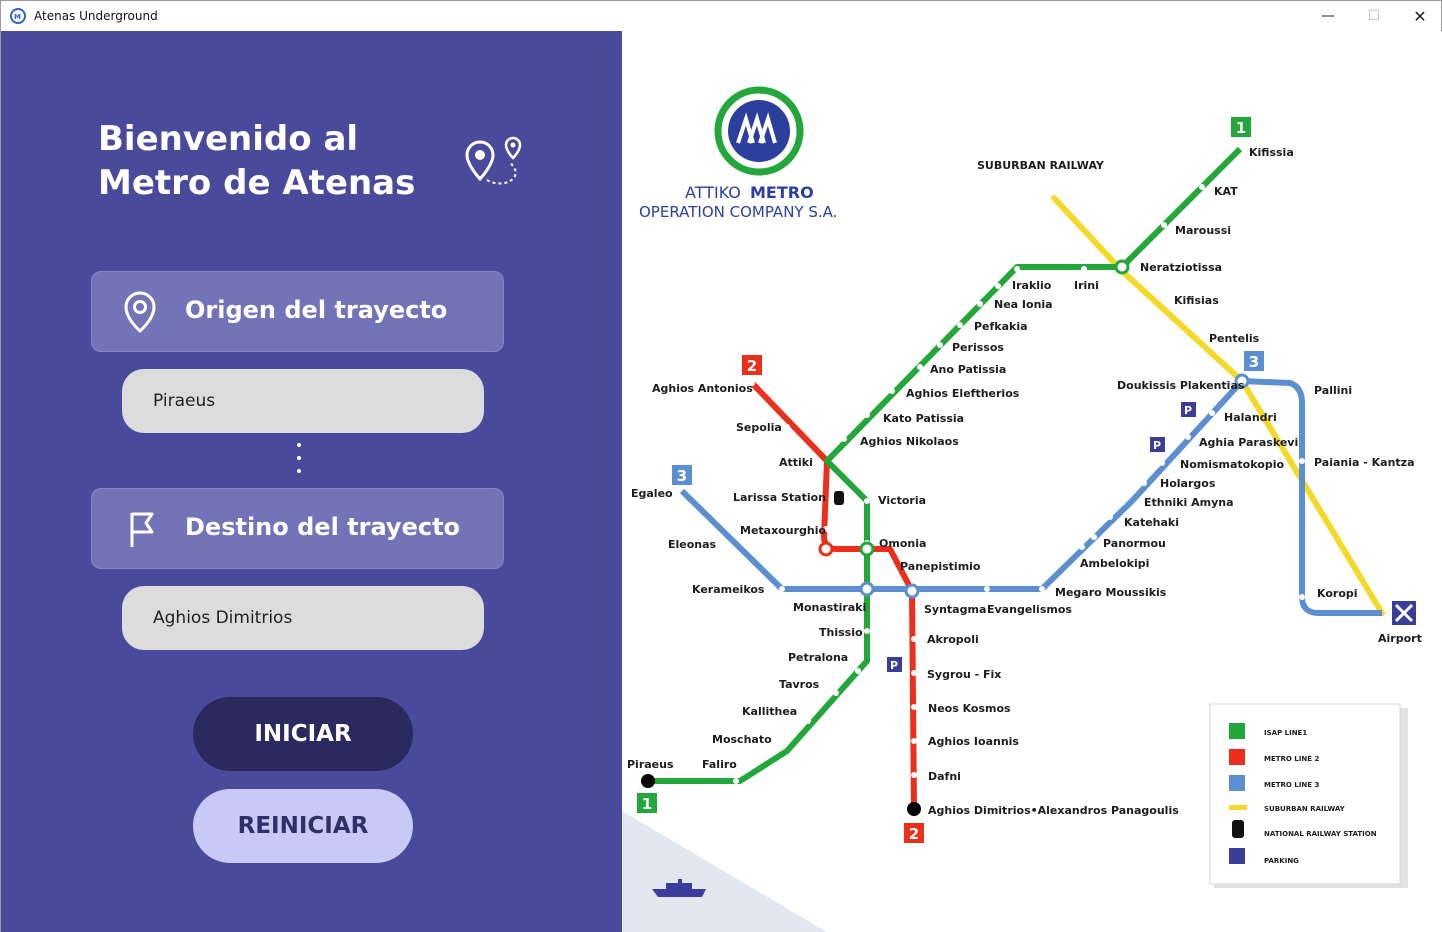 The height and width of the screenshot is (932, 1442). What do you see at coordinates (953, 639) in the screenshot?
I see `station-akropoli: Akropoli` at bounding box center [953, 639].